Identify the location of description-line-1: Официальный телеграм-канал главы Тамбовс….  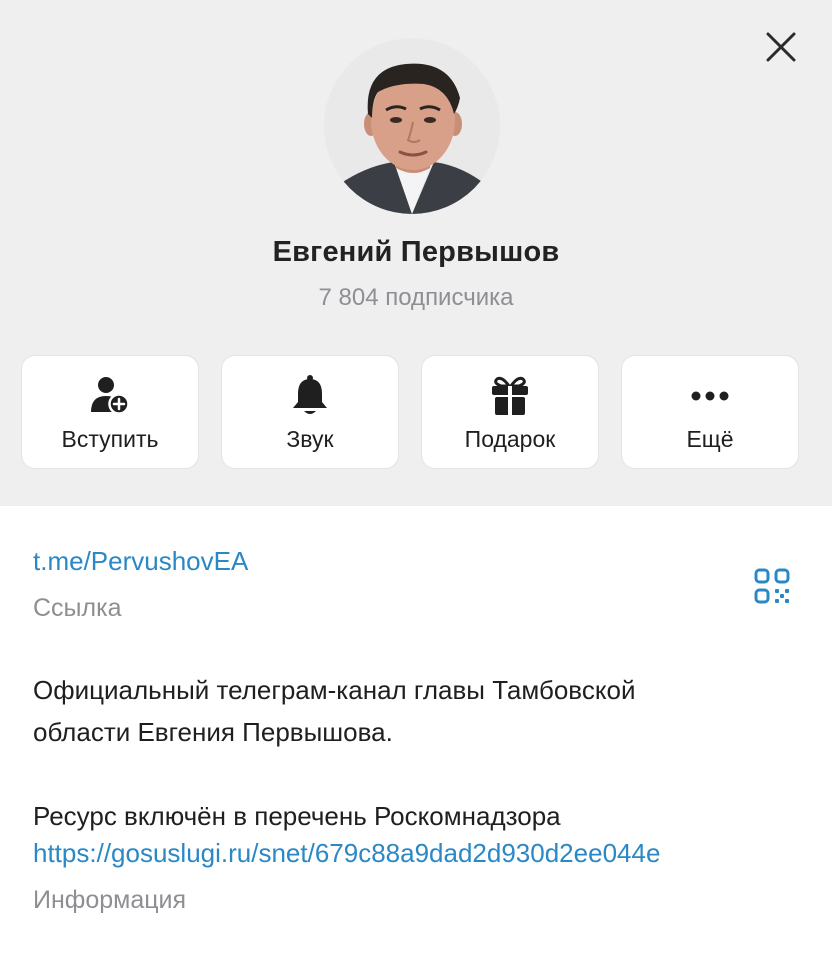
(334, 690).